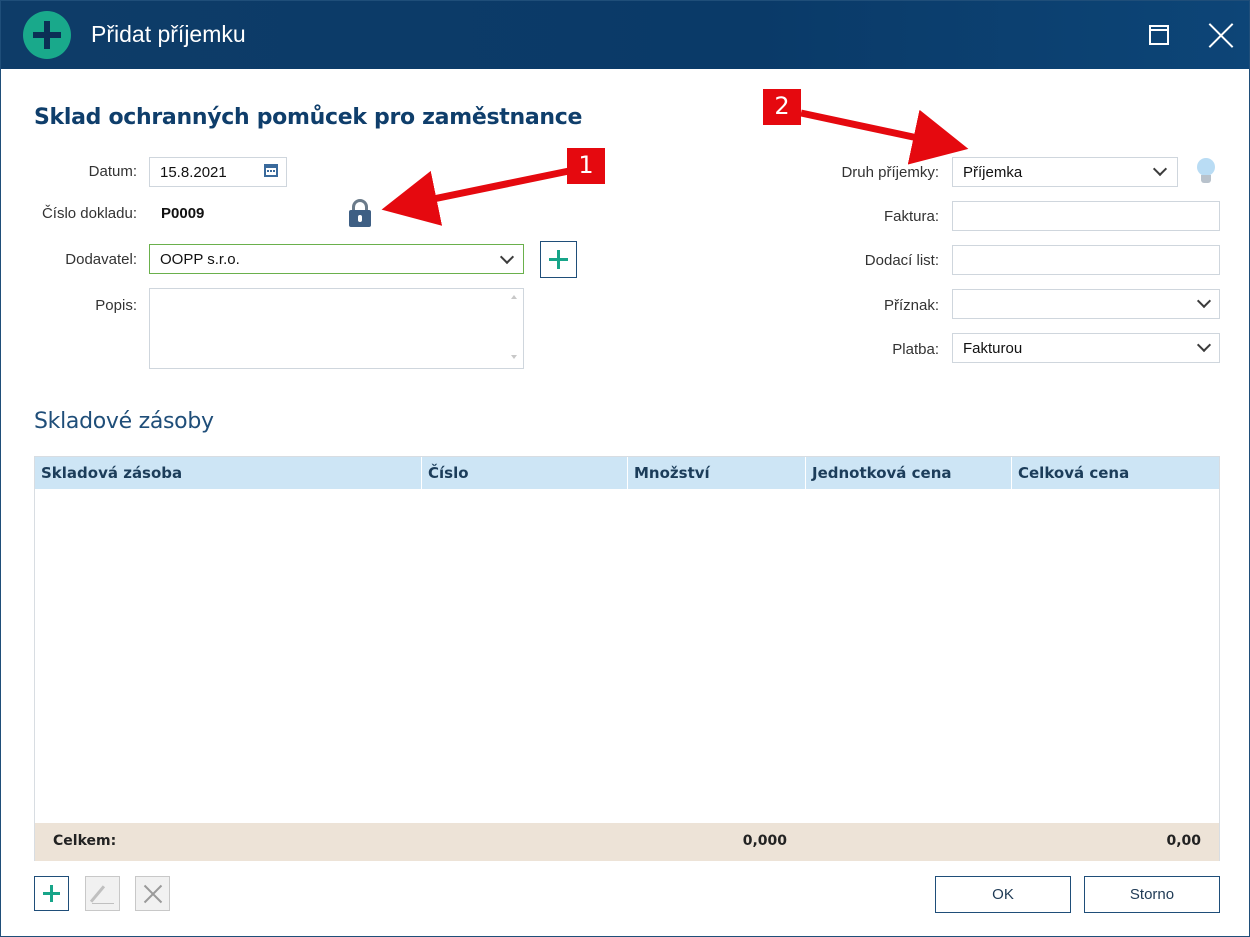 This screenshot has height=937, width=1250. What do you see at coordinates (1003, 894) in the screenshot?
I see `ok-button: OK` at bounding box center [1003, 894].